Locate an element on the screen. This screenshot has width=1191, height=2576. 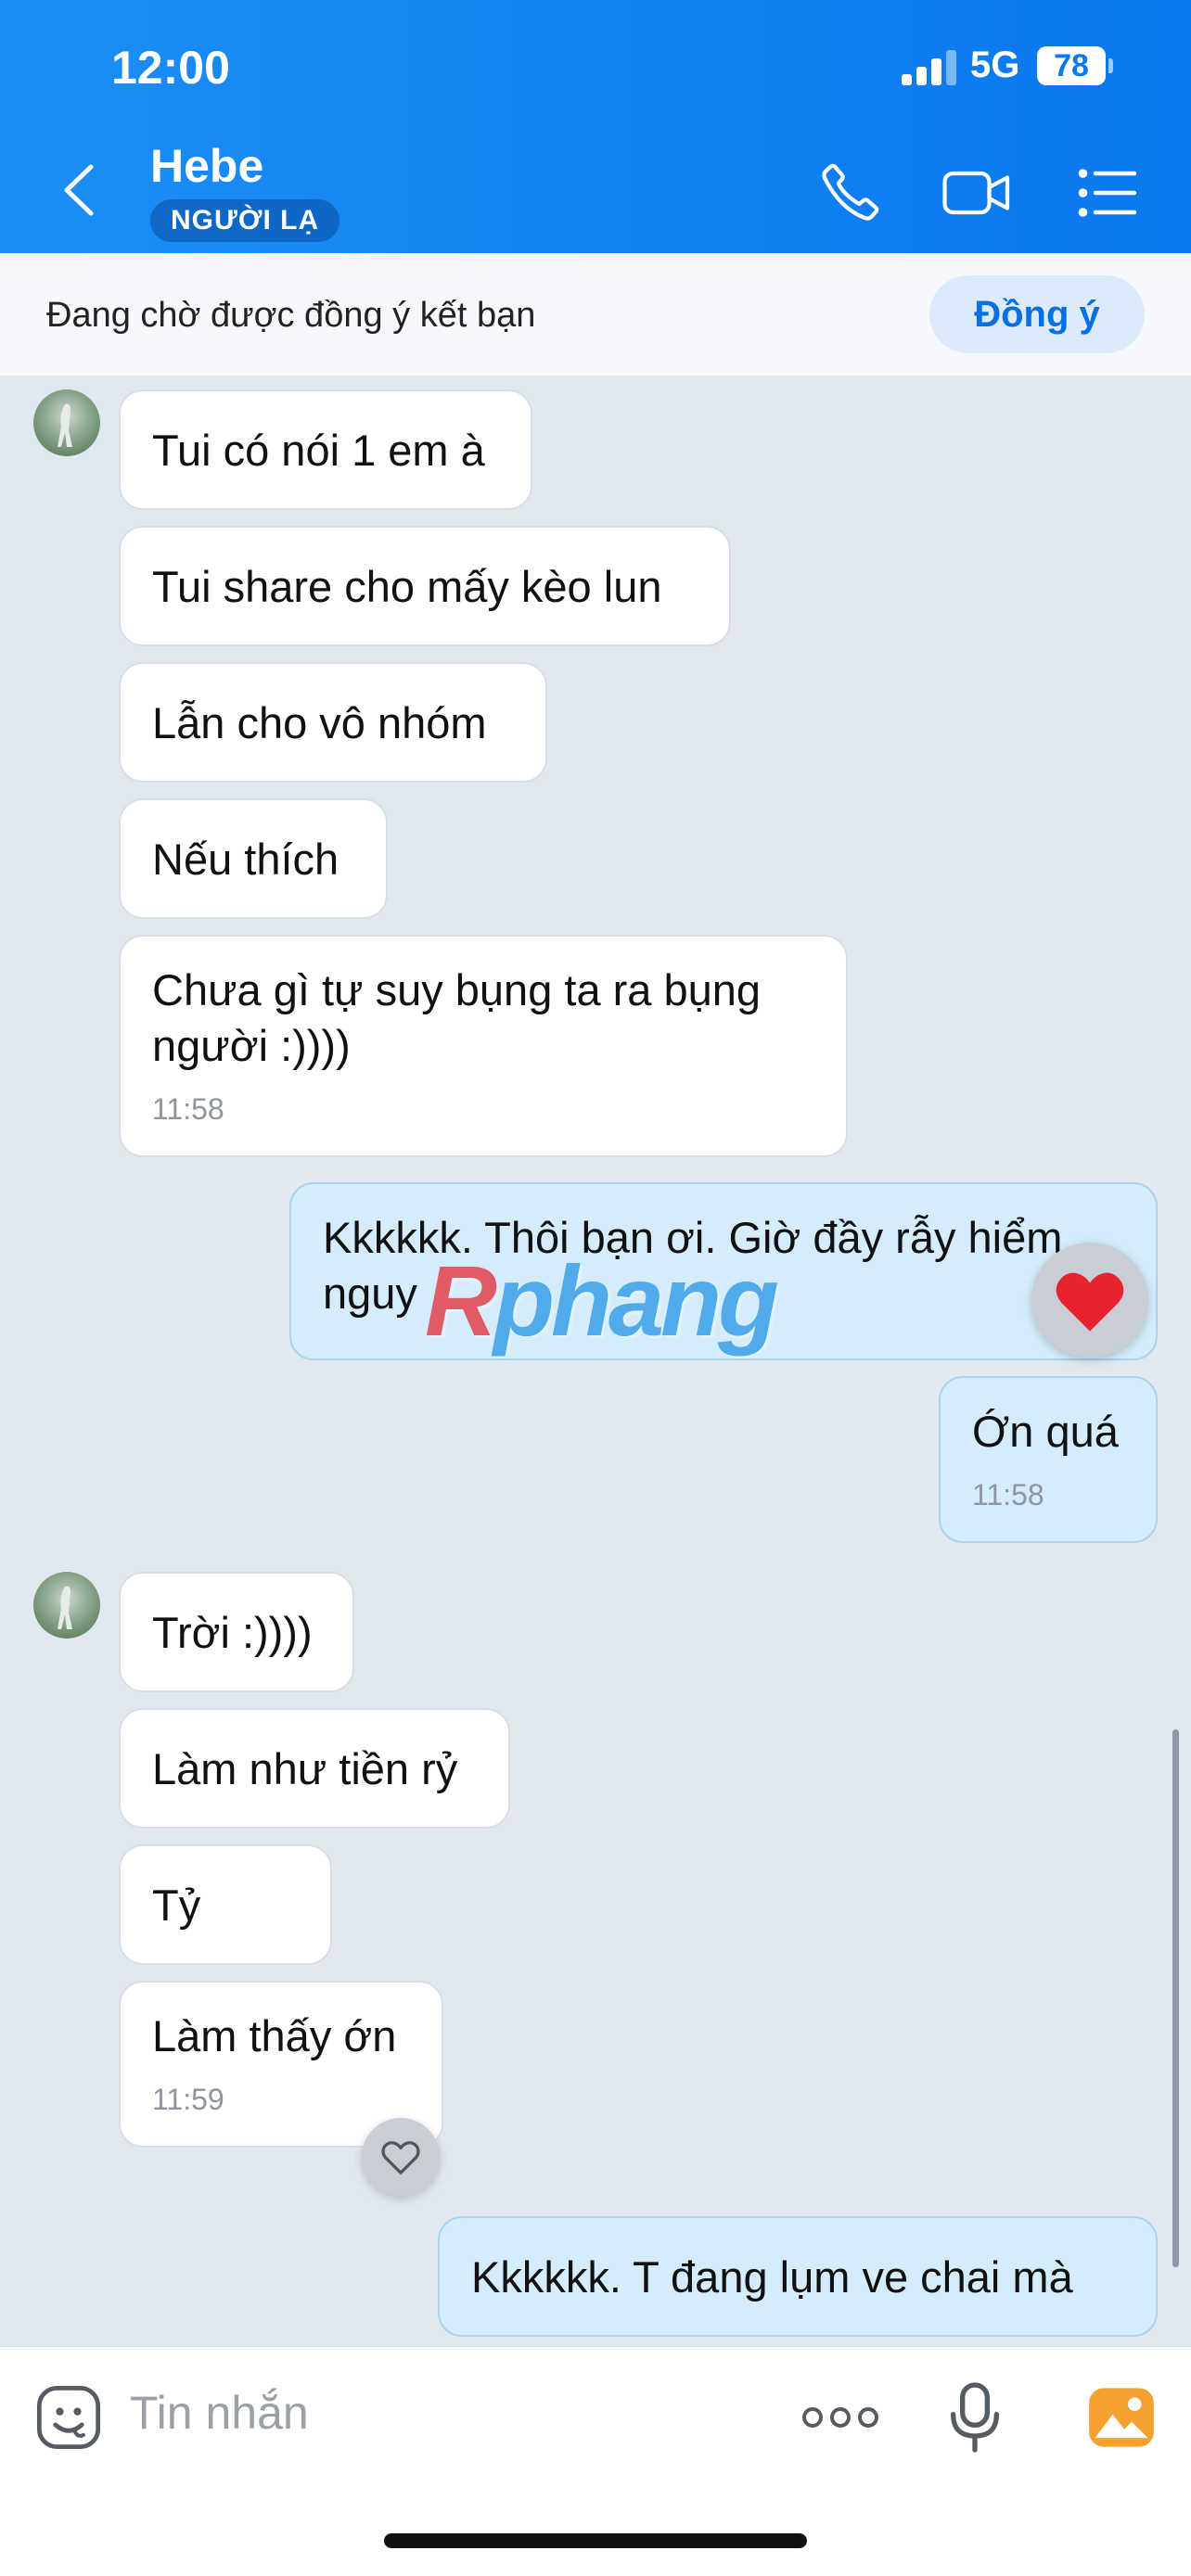
heart-outline-icon is located at coordinates (400, 2157).